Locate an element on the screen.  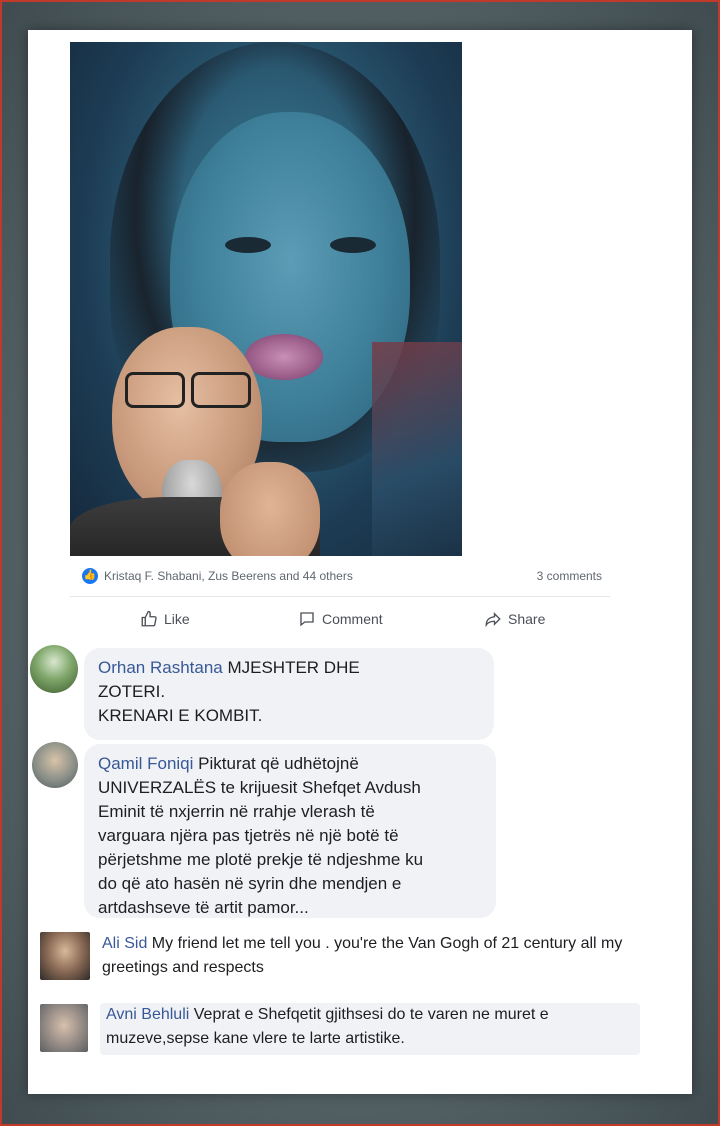
like-reaction-icon: 👍 is located at coordinates (90, 576).